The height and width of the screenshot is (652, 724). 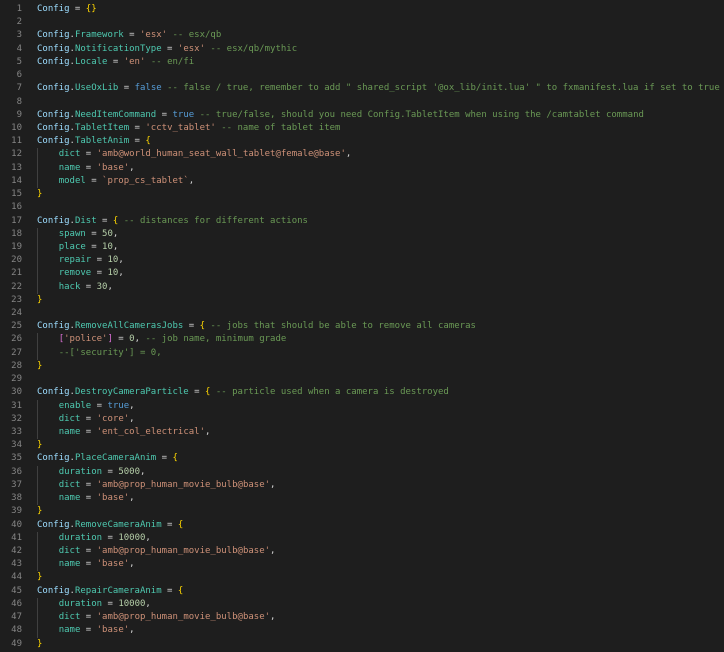 I want to click on property-token: repair, so click(x=75, y=260).